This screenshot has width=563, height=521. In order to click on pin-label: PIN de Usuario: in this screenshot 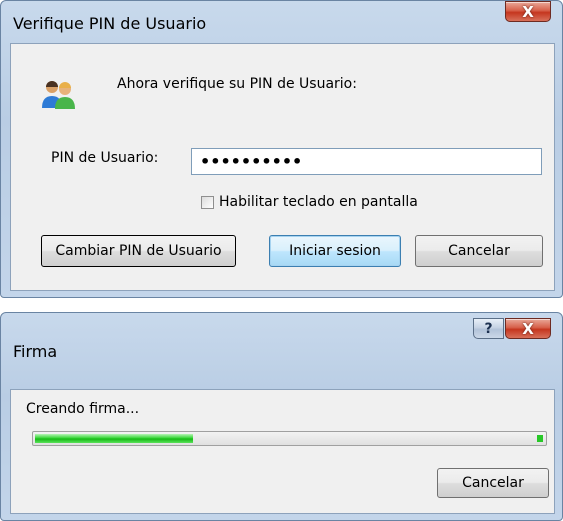, I will do `click(105, 158)`.